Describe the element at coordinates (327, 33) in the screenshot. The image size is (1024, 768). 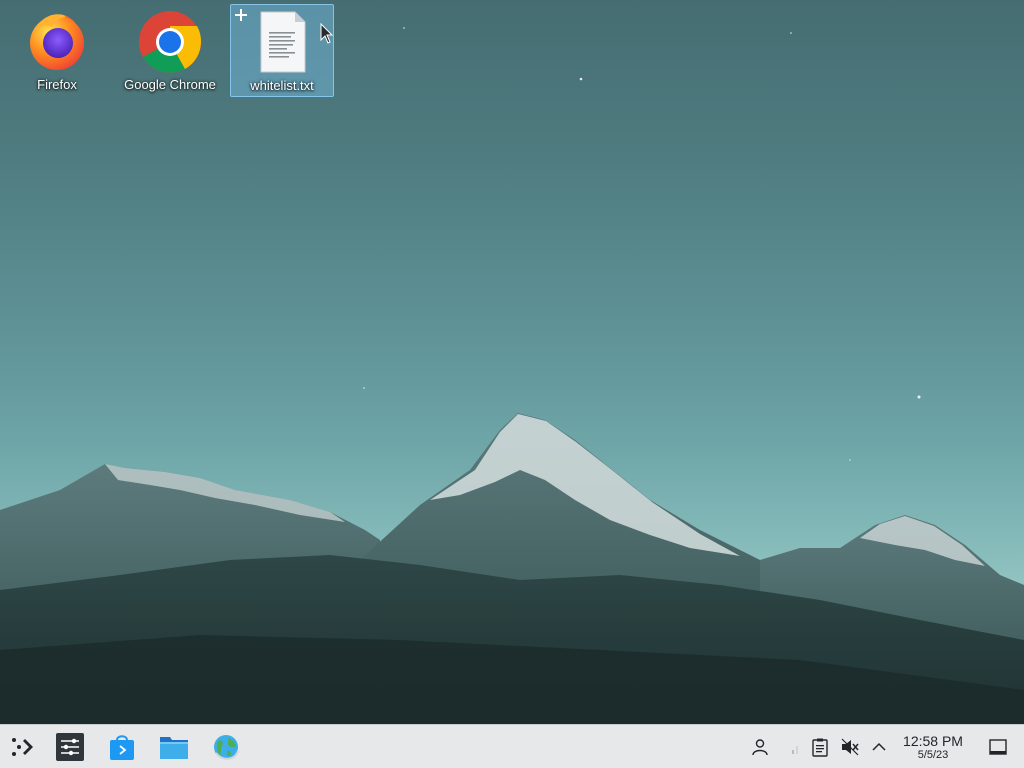
I see `mouse-cursor-icon` at that location.